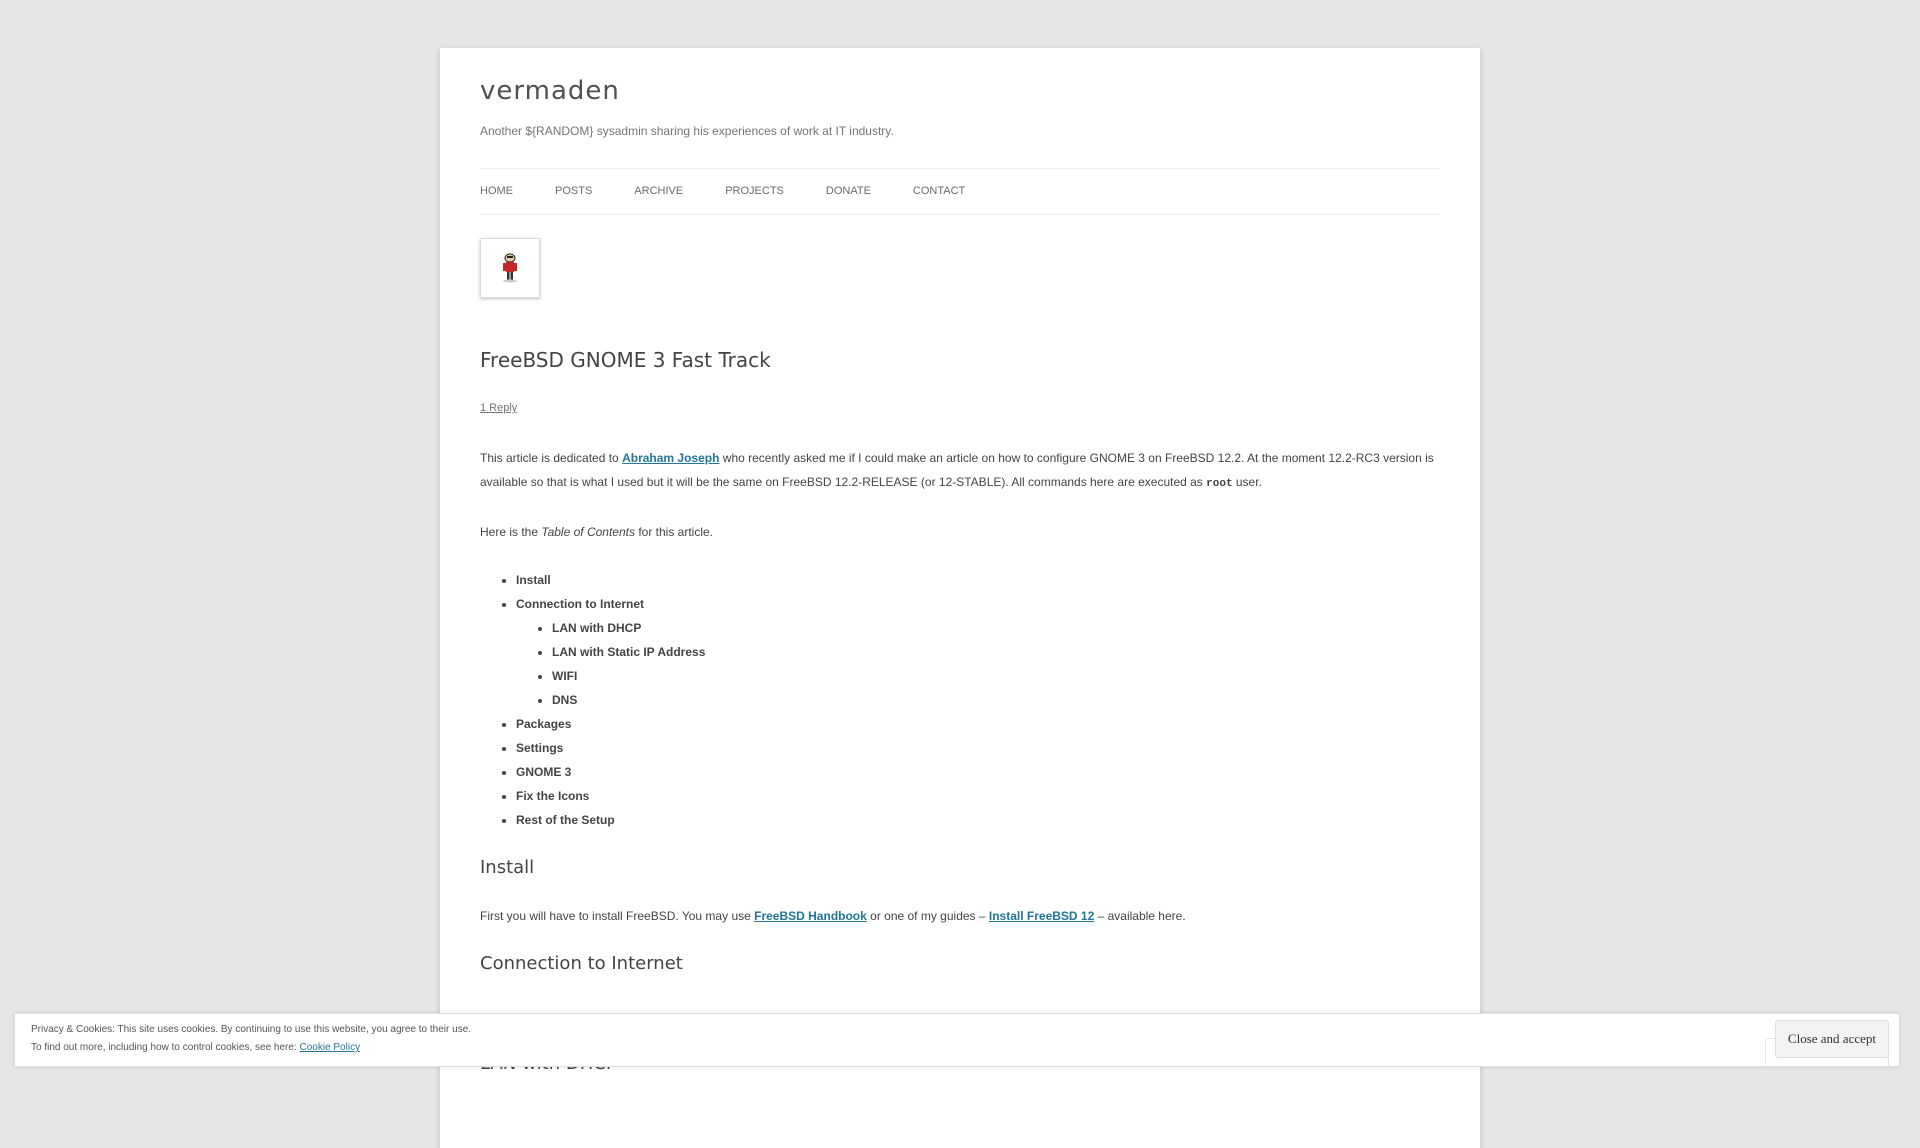 The height and width of the screenshot is (1148, 1920). I want to click on author-avatar-icon, so click(510, 268).